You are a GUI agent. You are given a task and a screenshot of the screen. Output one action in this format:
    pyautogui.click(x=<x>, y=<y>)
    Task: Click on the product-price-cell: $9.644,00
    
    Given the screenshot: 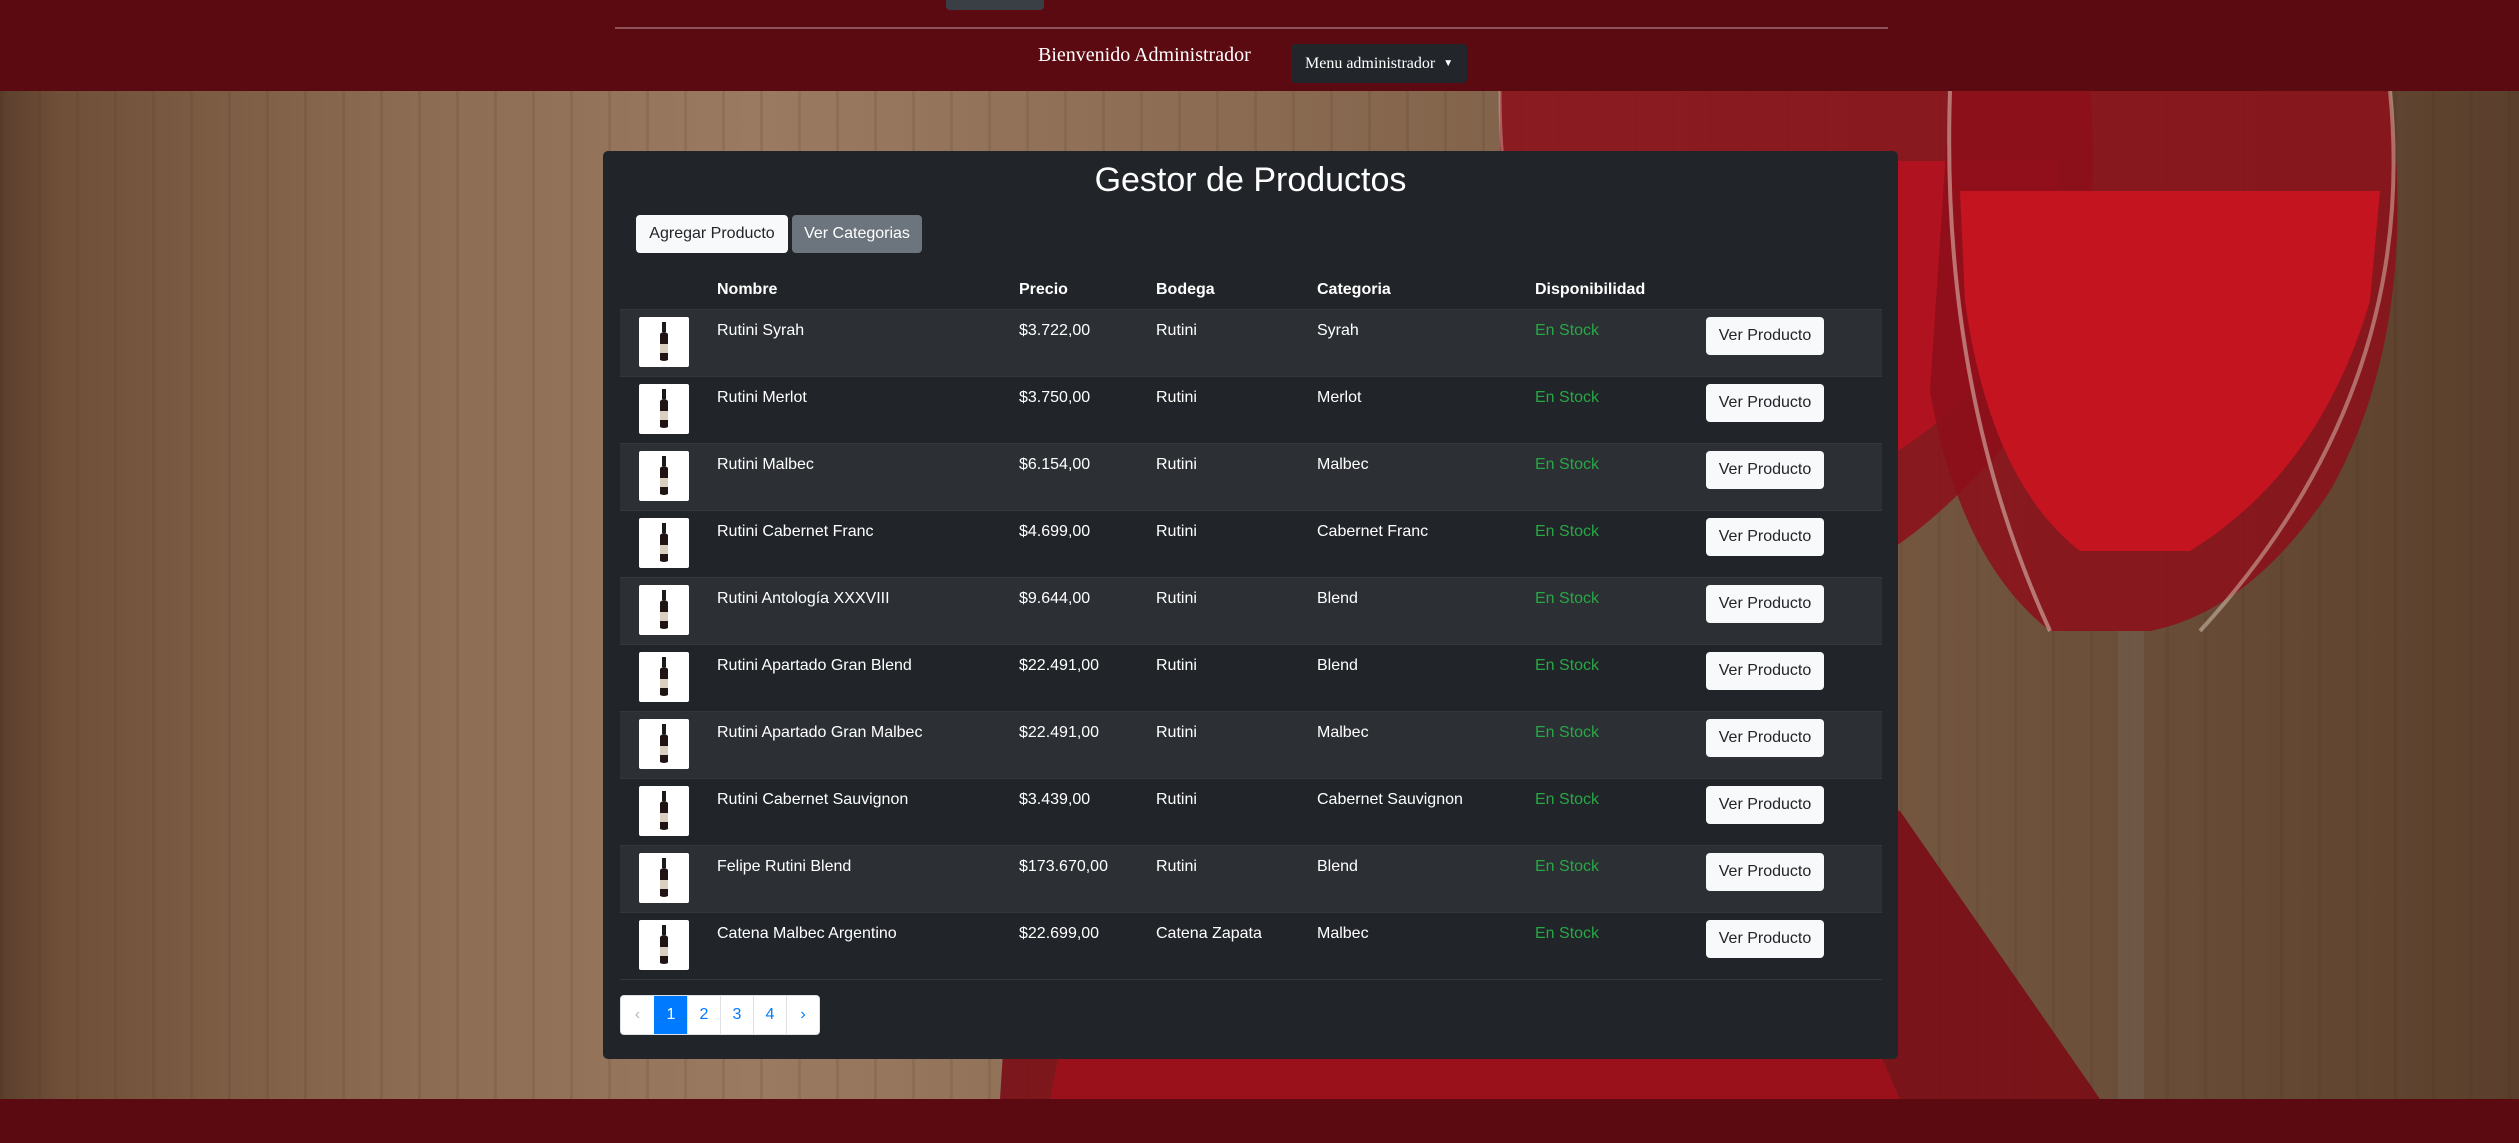 What is the action you would take?
    pyautogui.click(x=1087, y=611)
    